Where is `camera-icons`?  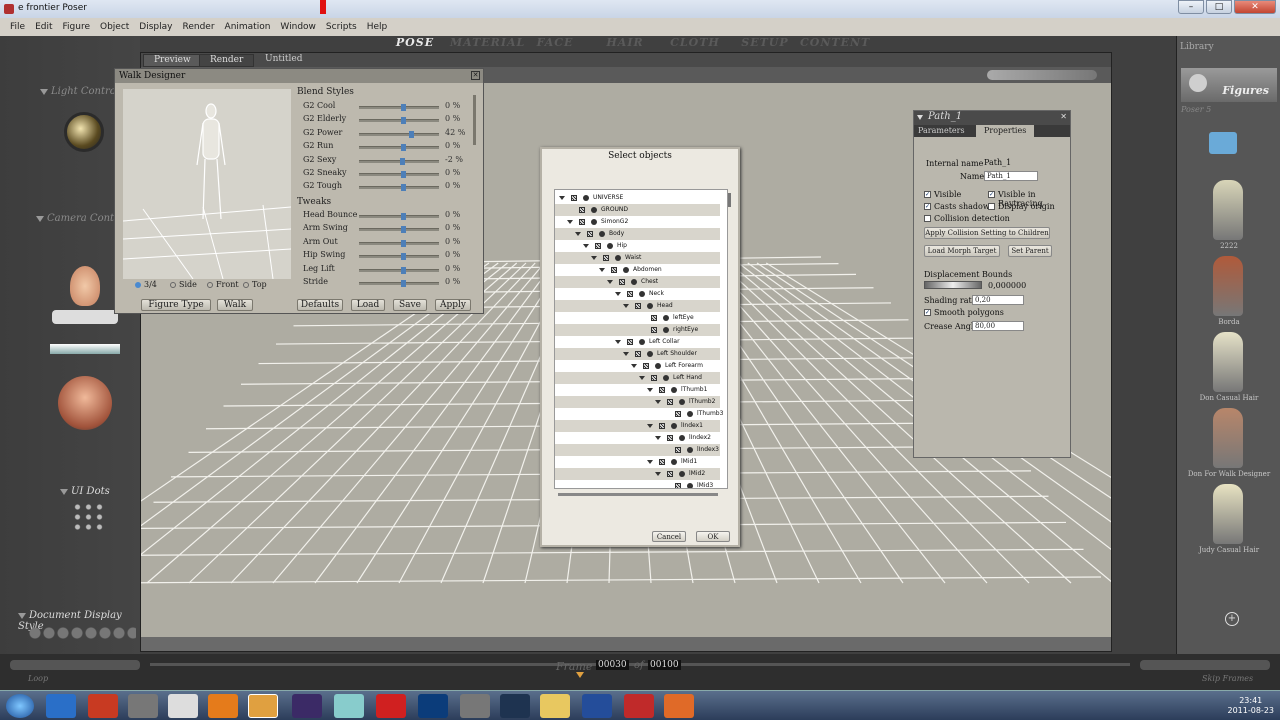 camera-icons is located at coordinates (1042, 75).